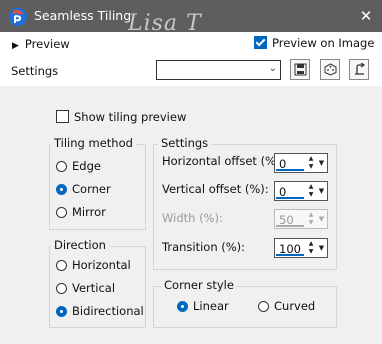 This screenshot has width=382, height=344. Describe the element at coordinates (191, 18) in the screenshot. I see `title-bar: Seamless Tiling Lisa T ✕` at that location.